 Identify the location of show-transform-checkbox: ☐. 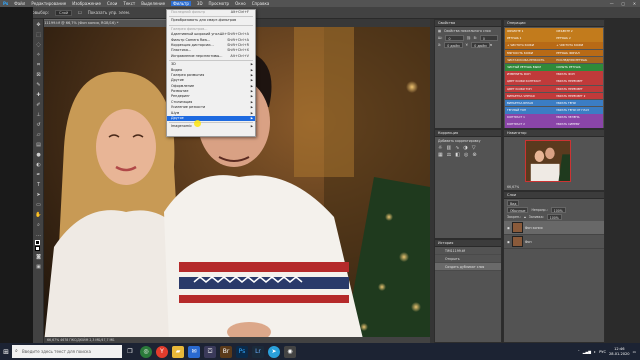
(80, 12).